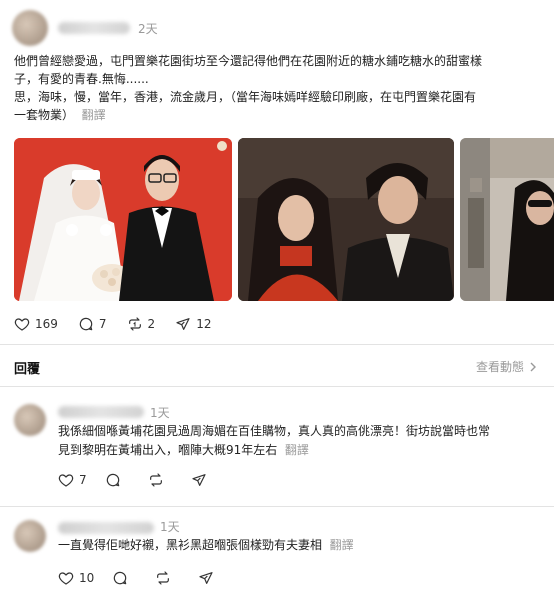 The width and height of the screenshot is (554, 602). I want to click on post-body-line: 一套物業） 翻譯, so click(60, 115).